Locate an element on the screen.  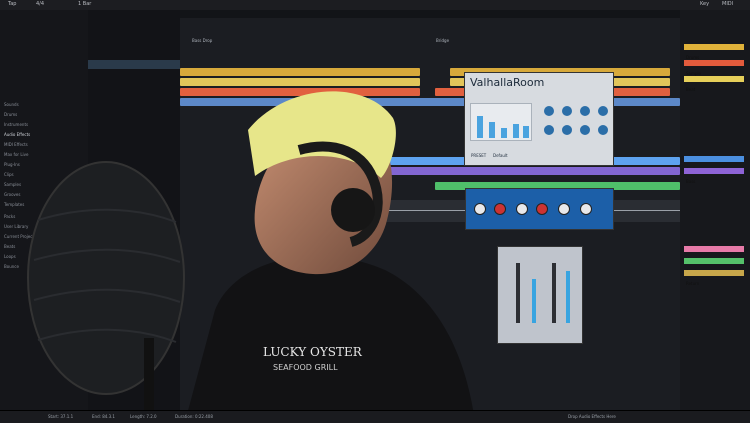
mixer-track: Sample is located at coordinates (714, 68).